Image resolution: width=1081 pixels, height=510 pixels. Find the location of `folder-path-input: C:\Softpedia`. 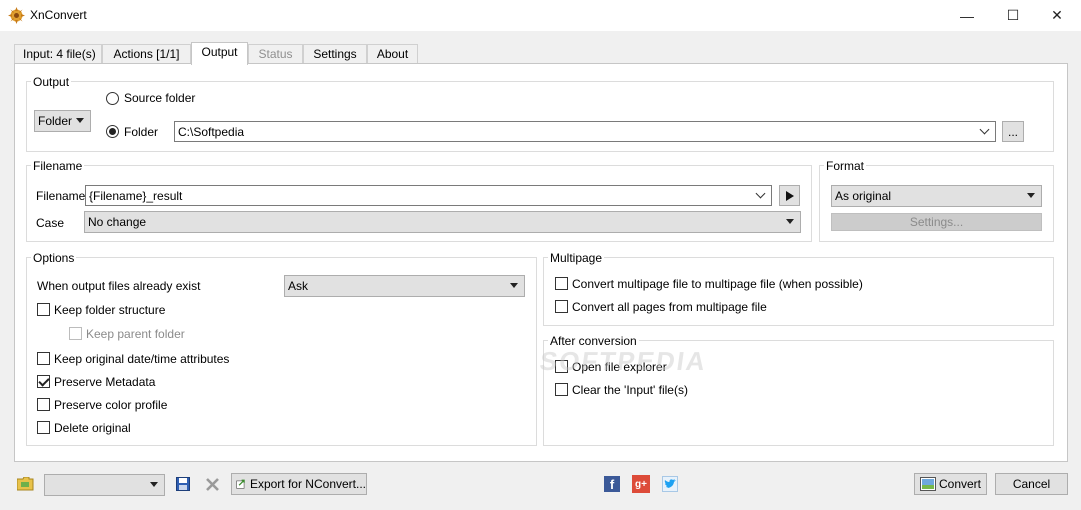

folder-path-input: C:\Softpedia is located at coordinates (585, 131).